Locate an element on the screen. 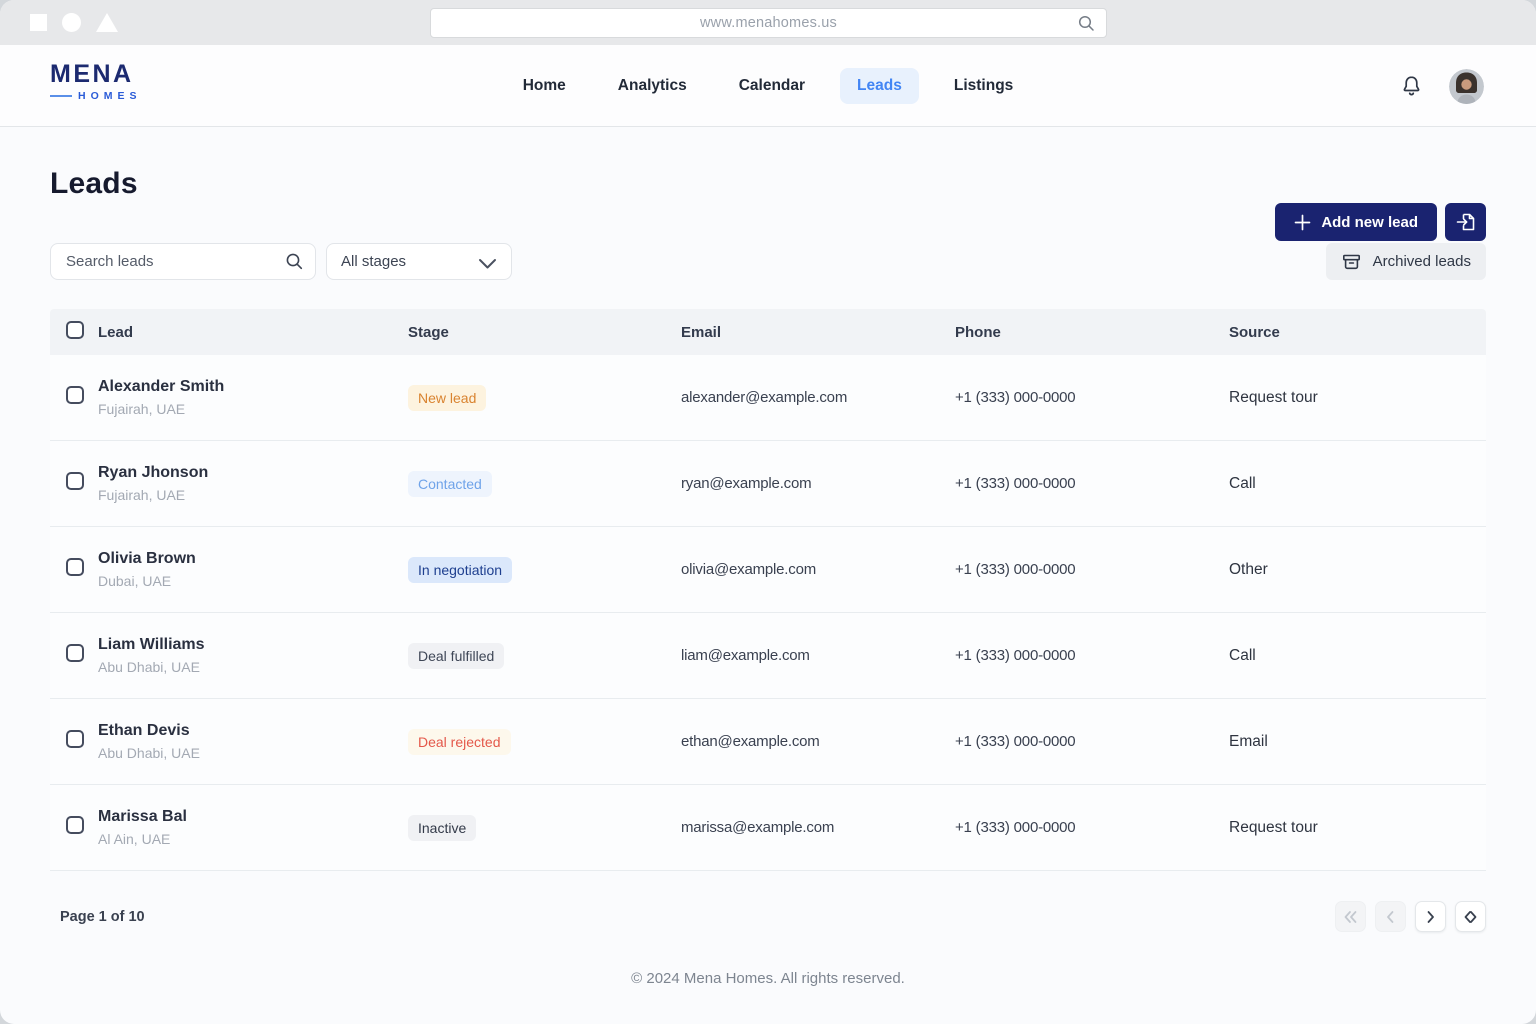  stage-badge: In negotiation is located at coordinates (460, 569).